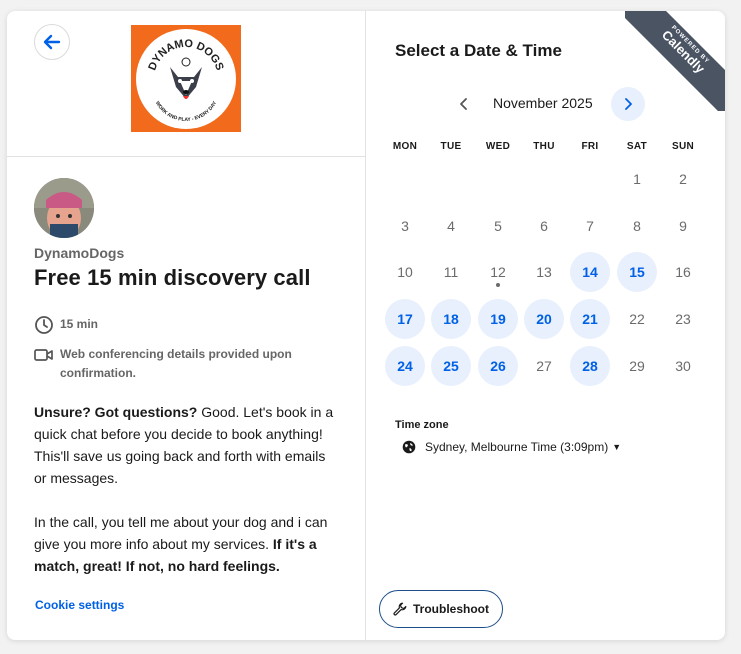 The image size is (741, 654). I want to click on troubleshoot-label: Troubleshoot, so click(451, 609).